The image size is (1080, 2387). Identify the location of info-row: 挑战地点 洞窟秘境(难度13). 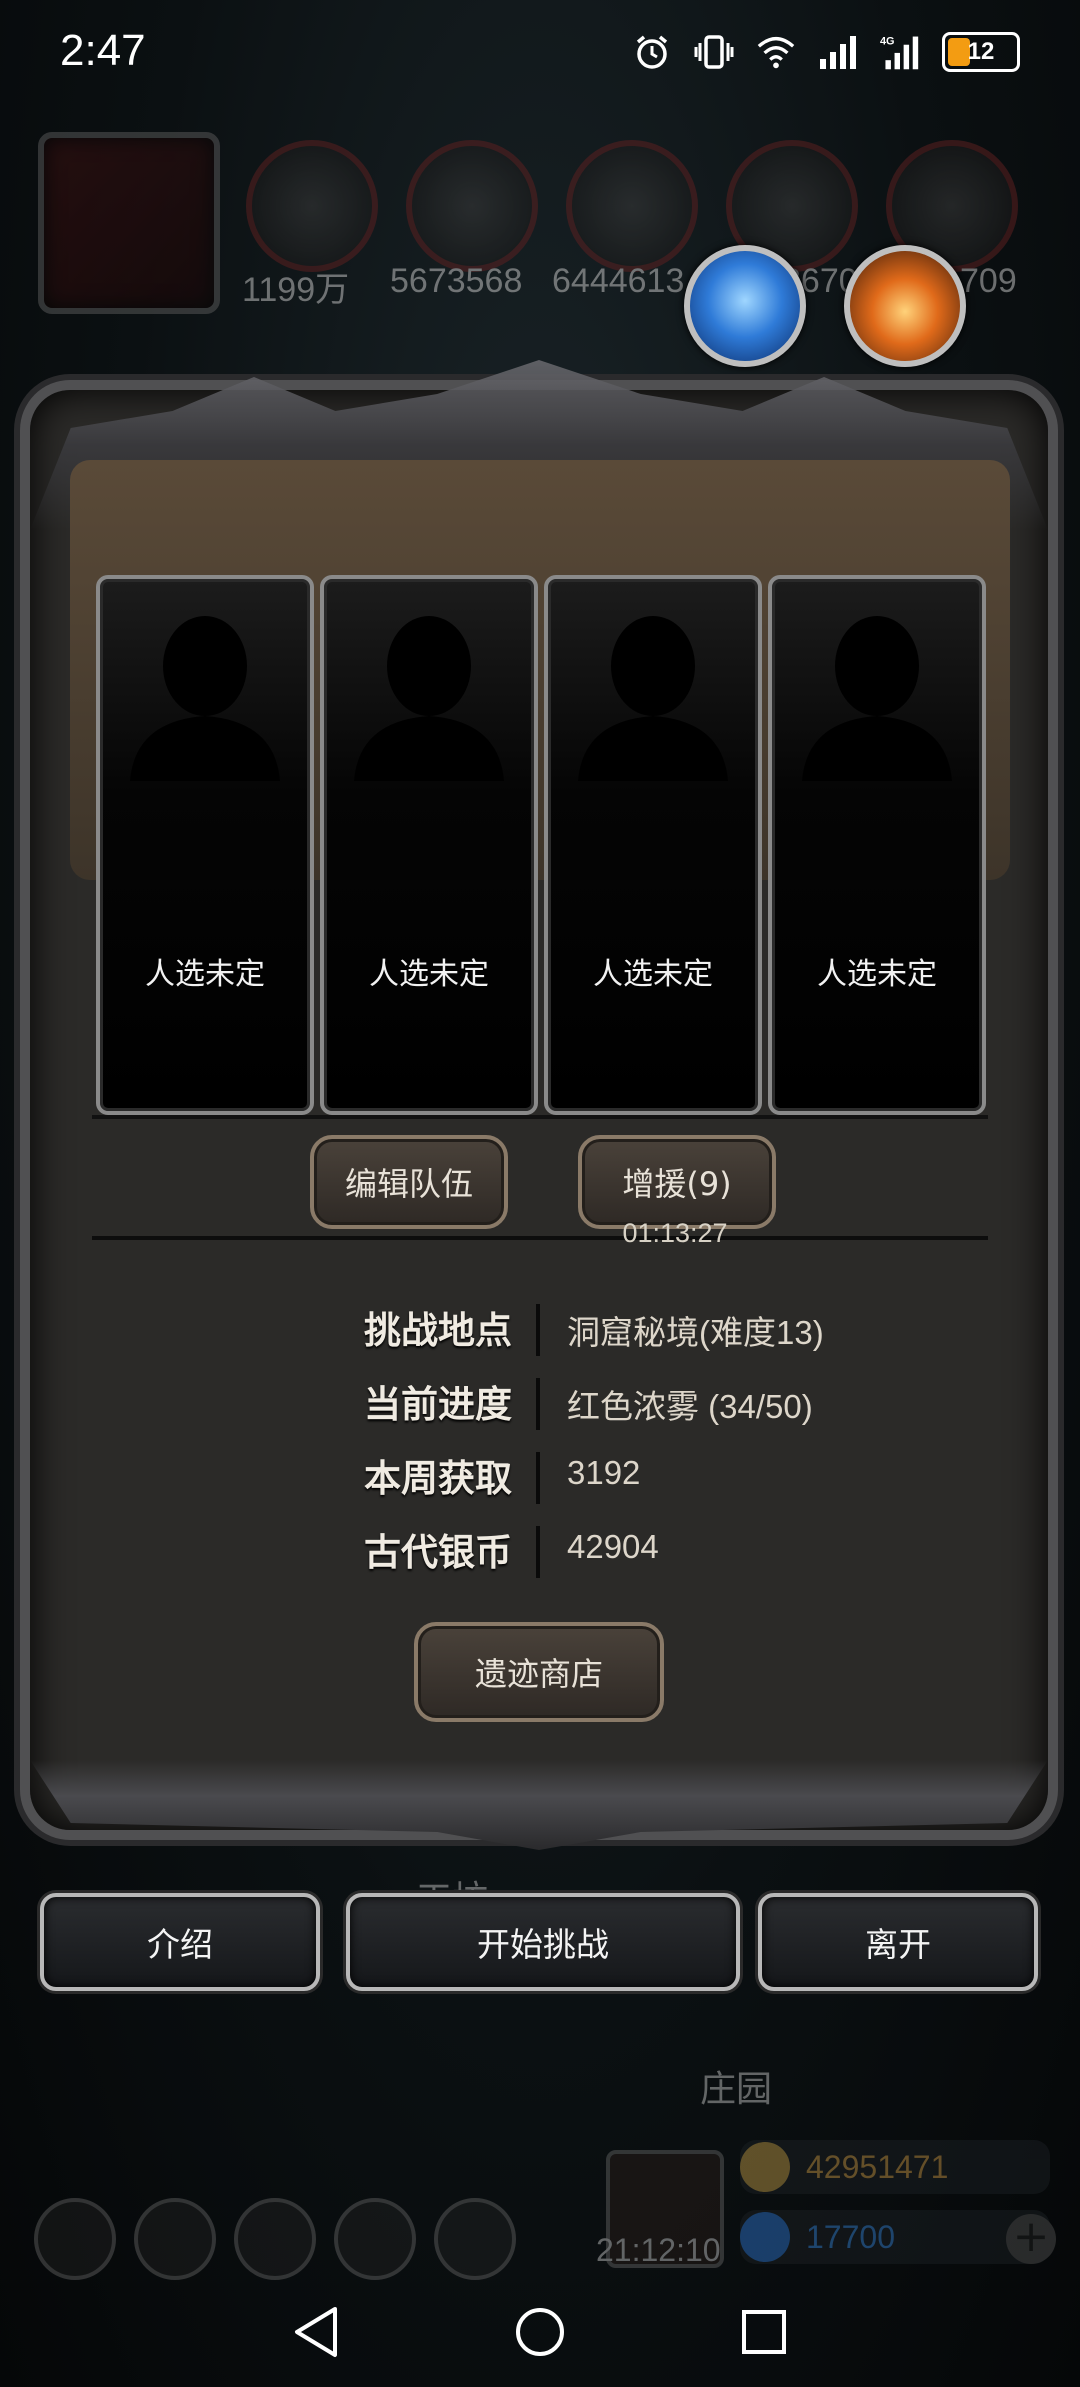
(540, 1330).